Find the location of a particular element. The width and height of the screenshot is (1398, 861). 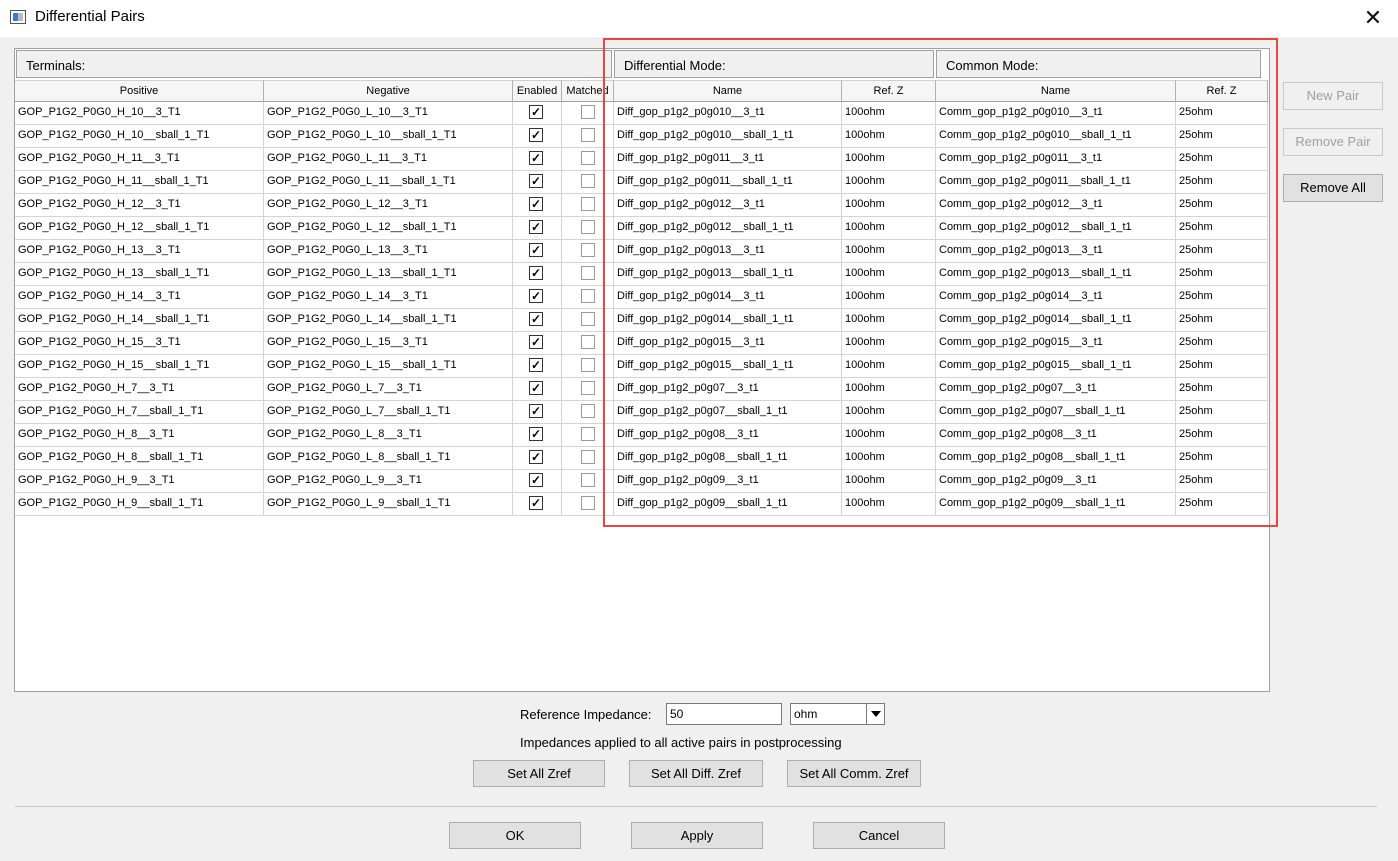

positive-cell: GOP_P1G2_P0G0_H_15__3_T1 is located at coordinates (139, 343).